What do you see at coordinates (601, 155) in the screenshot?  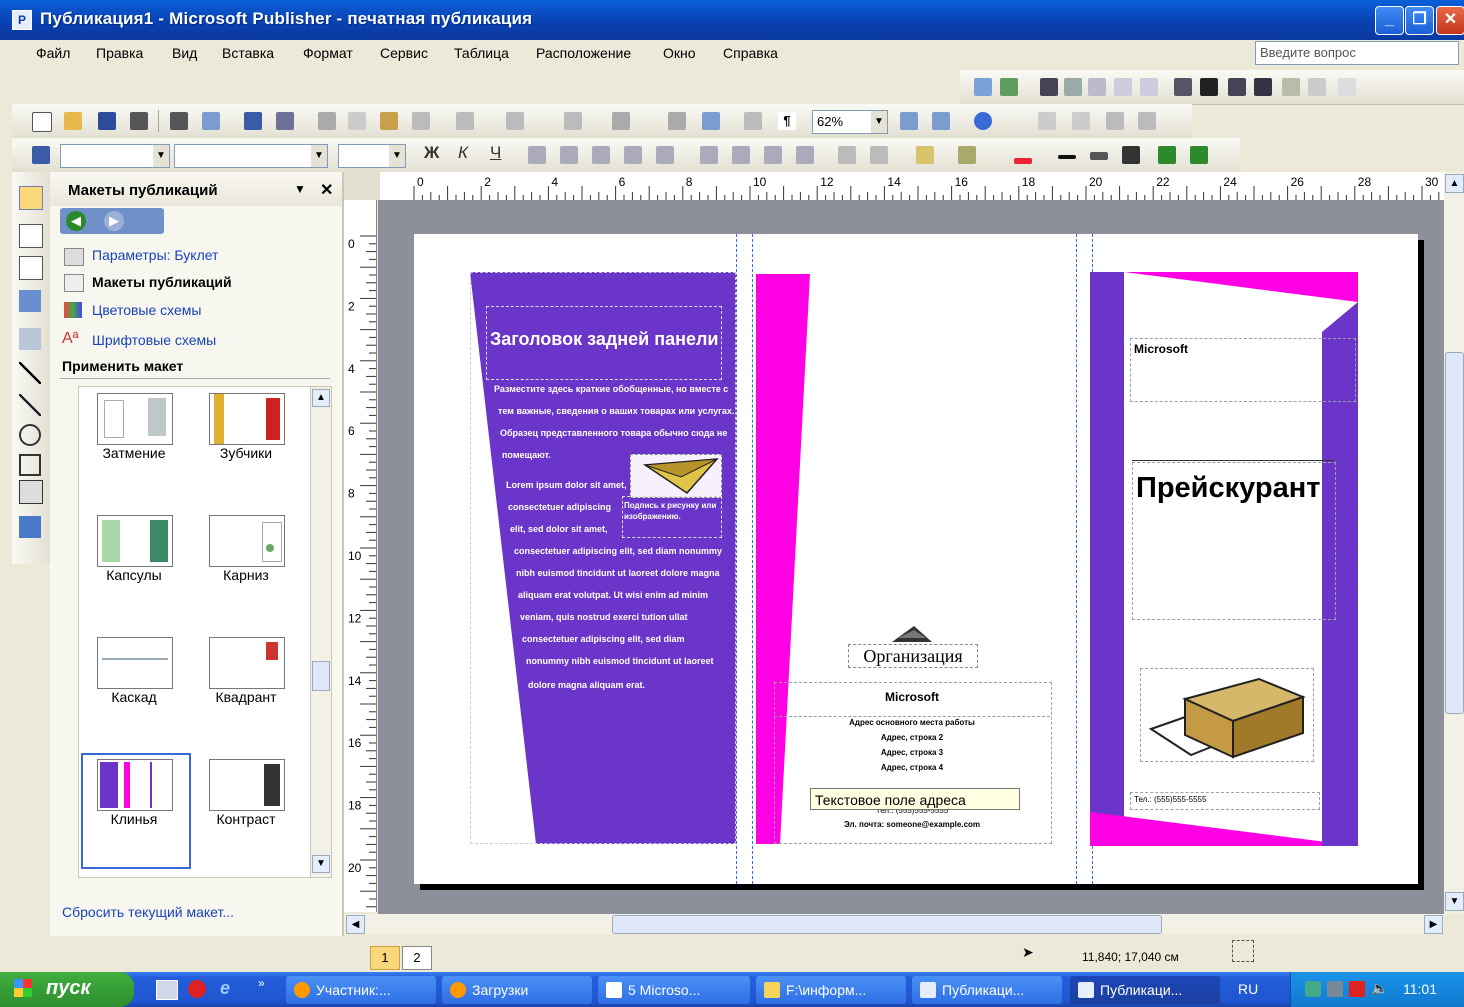 I see `align-right-icon` at bounding box center [601, 155].